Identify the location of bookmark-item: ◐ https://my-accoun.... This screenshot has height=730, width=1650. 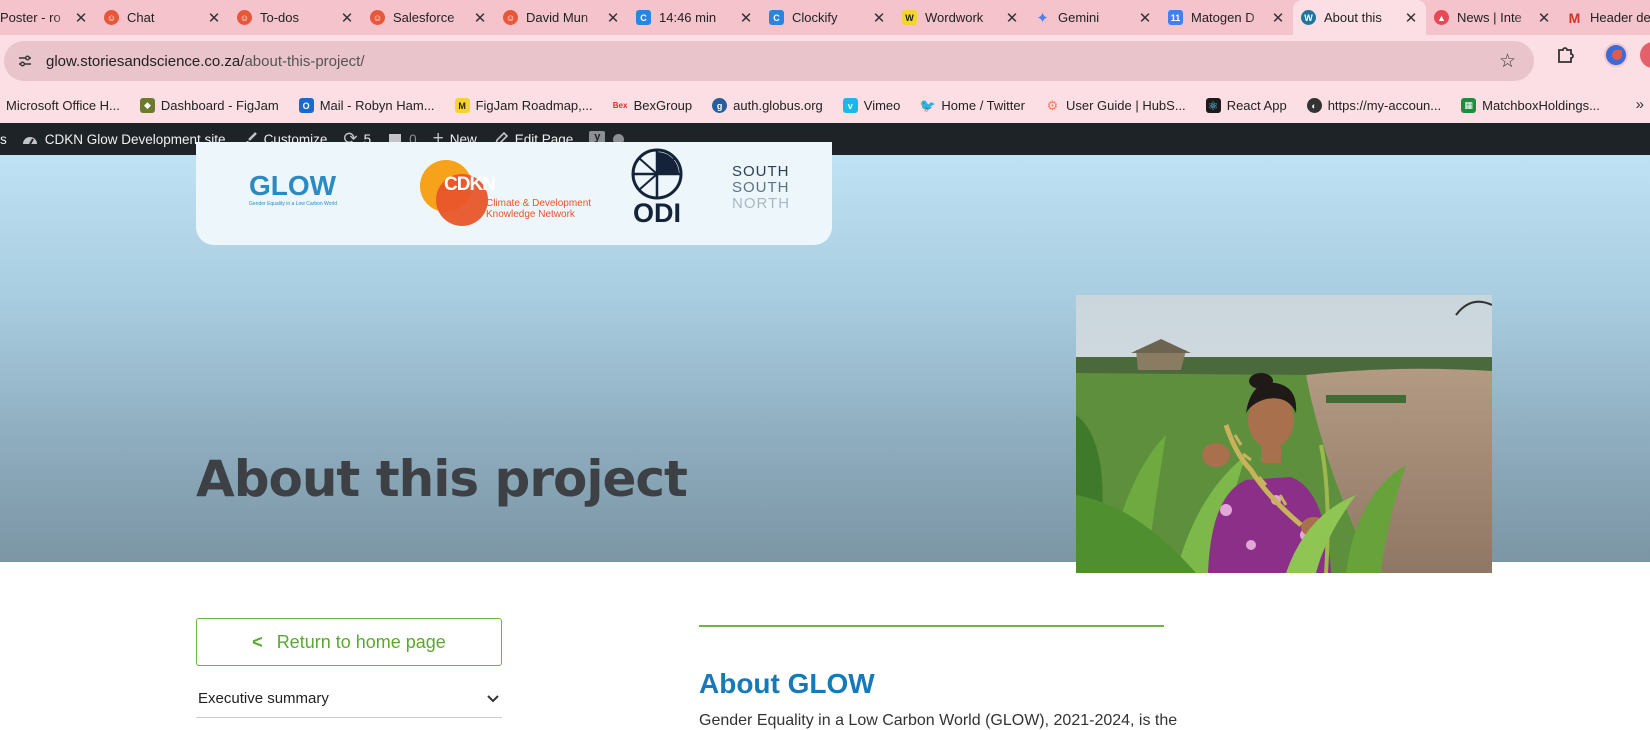
(1373, 105).